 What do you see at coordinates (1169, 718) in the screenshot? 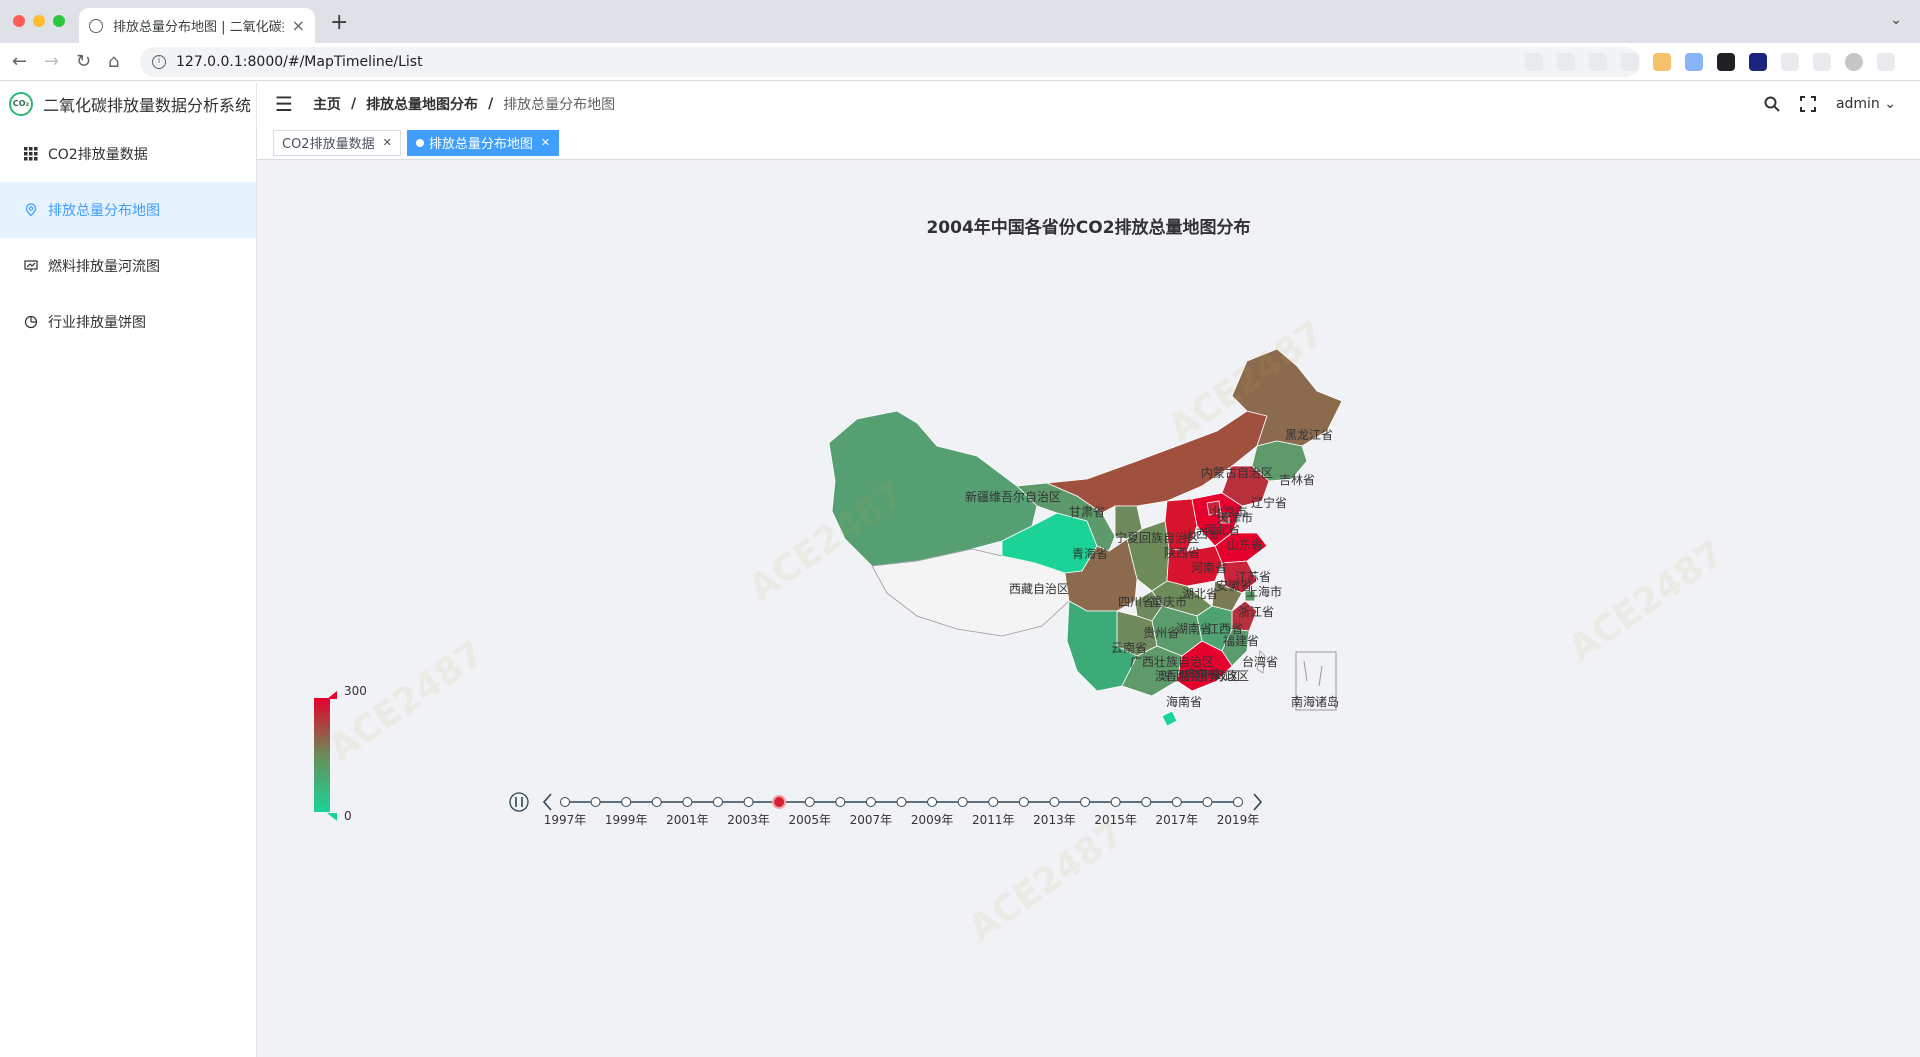
I see `province-hainan` at bounding box center [1169, 718].